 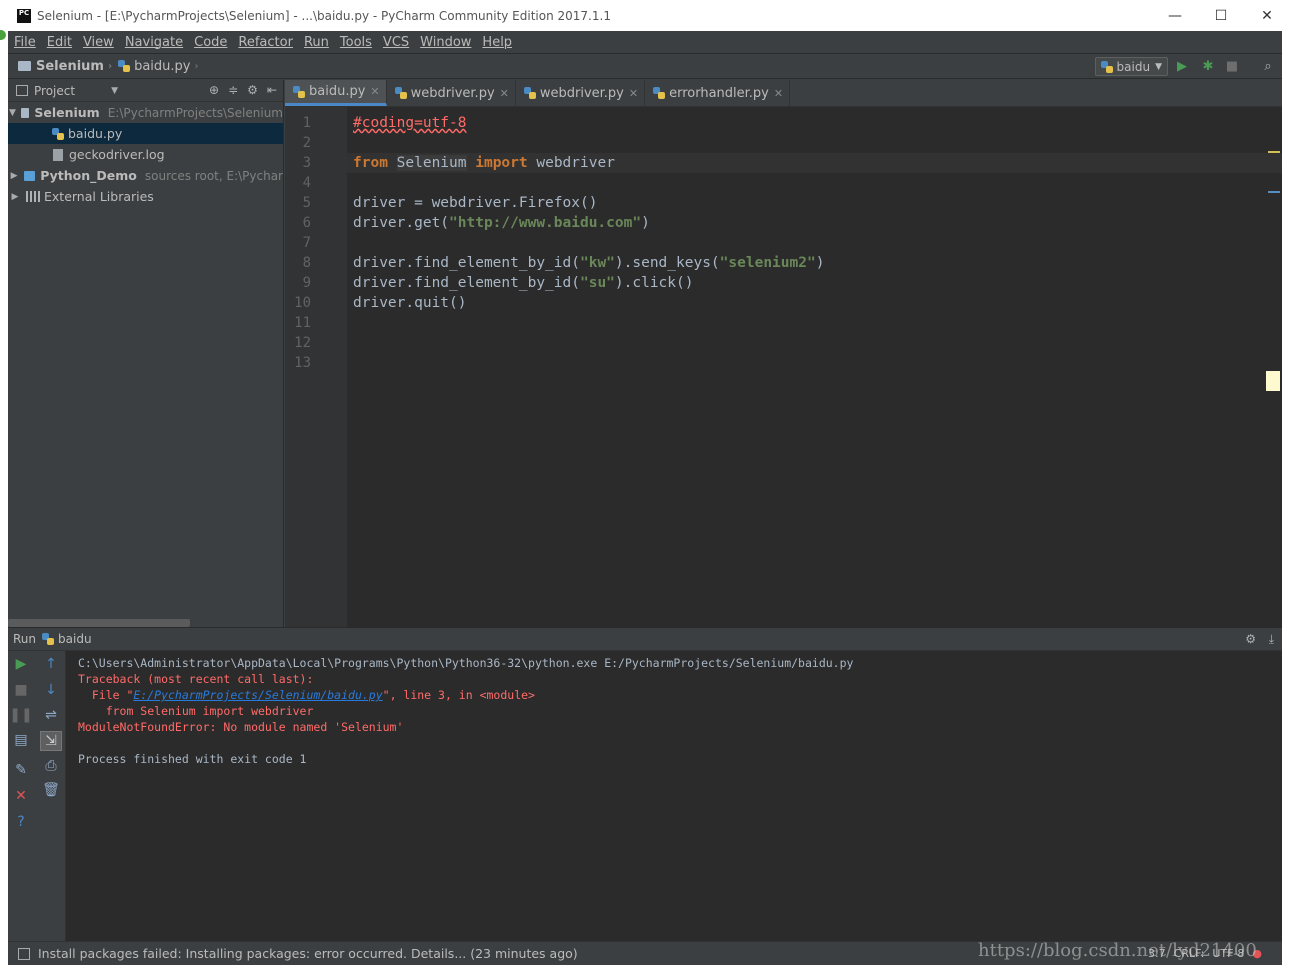 What do you see at coordinates (65, 66) in the screenshot?
I see `breadcrumb-project: Selenium ›` at bounding box center [65, 66].